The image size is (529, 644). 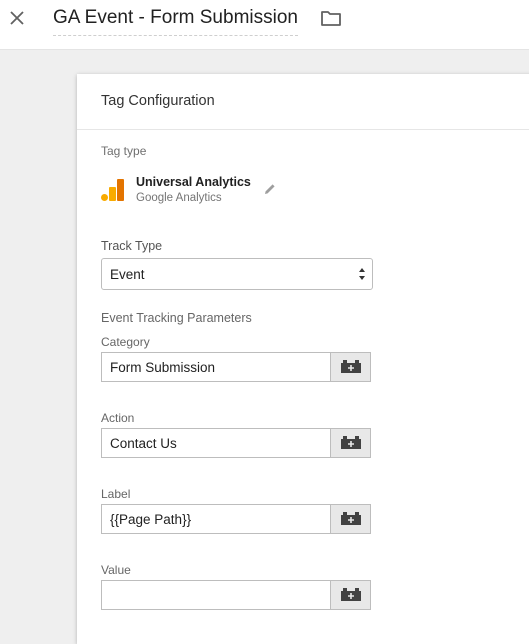 I want to click on category-variable-button, so click(x=350, y=367).